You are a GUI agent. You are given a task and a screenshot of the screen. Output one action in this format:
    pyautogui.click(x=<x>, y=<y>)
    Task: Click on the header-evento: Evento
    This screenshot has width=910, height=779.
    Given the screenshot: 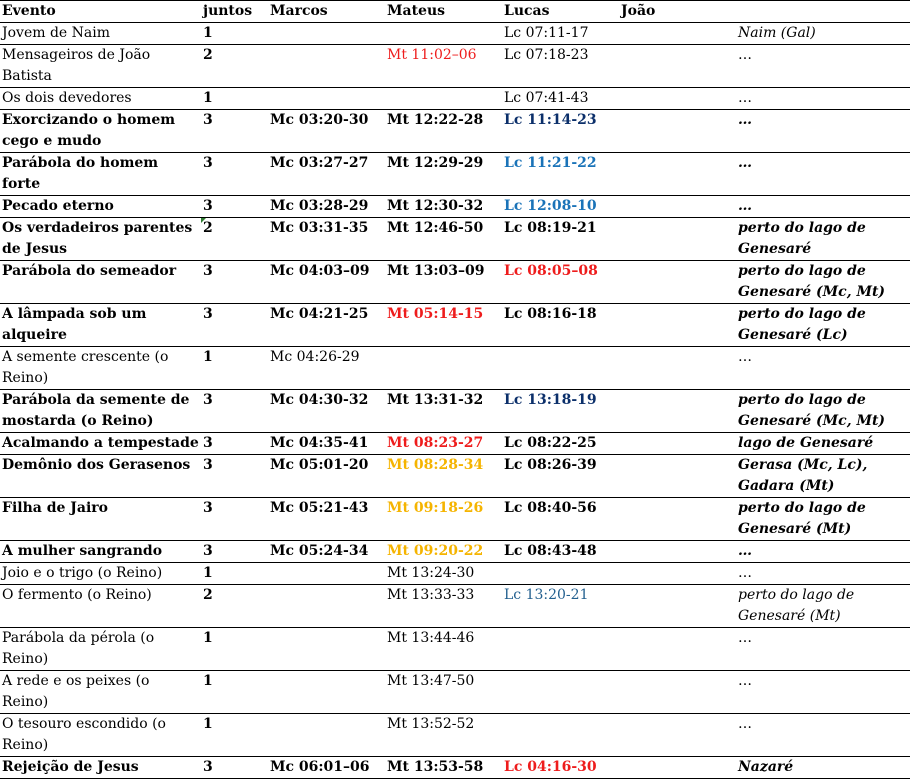 What is the action you would take?
    pyautogui.click(x=29, y=11)
    